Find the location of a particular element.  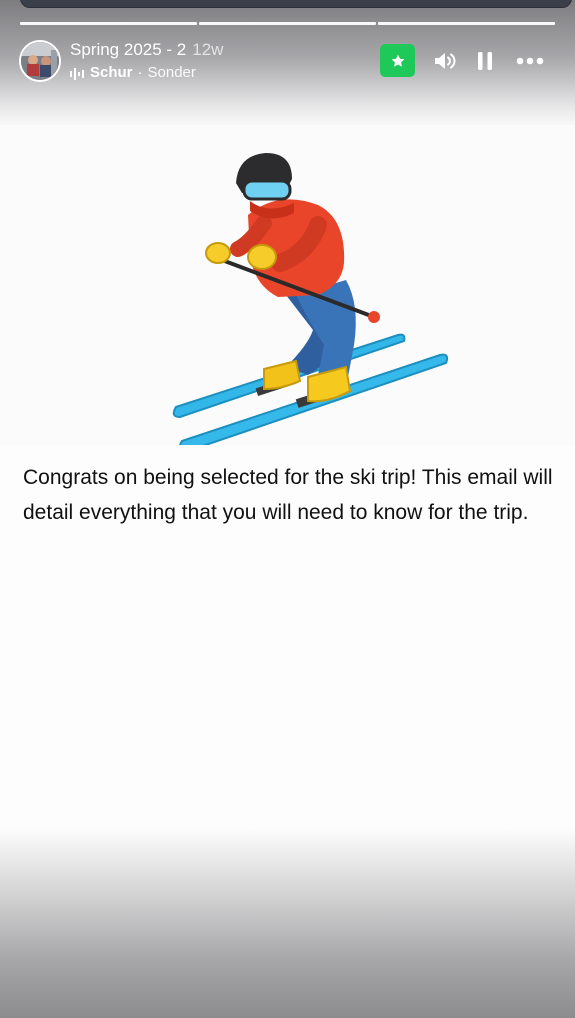

star-icon is located at coordinates (397, 60).